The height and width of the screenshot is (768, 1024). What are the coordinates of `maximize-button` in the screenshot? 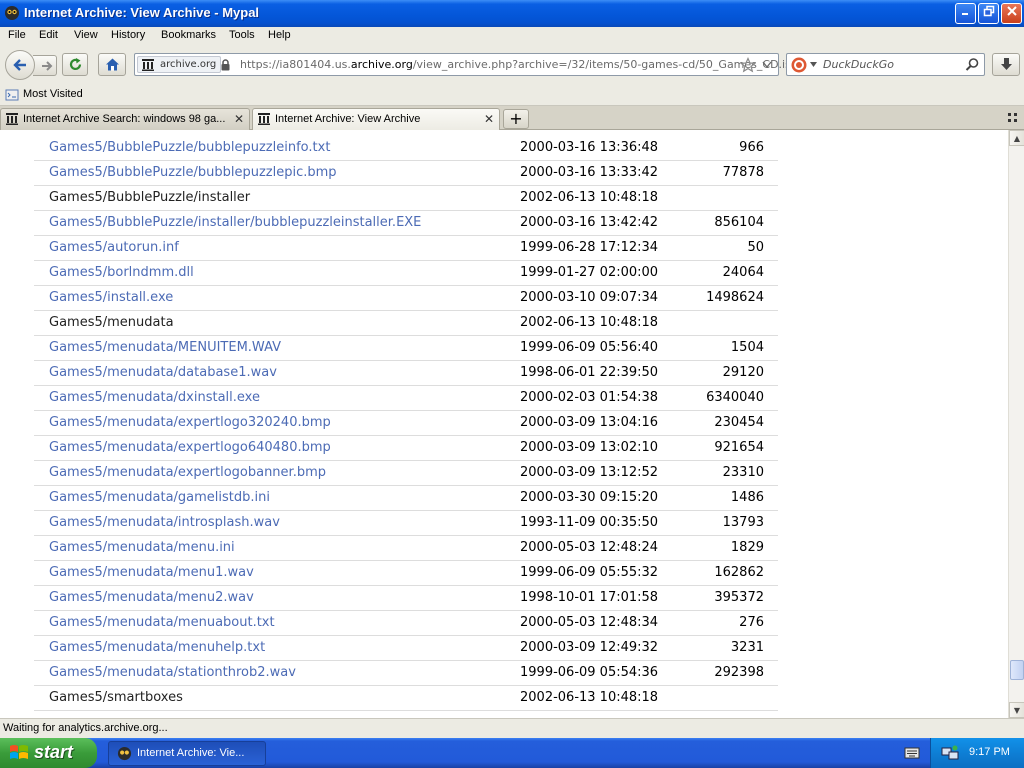 It's located at (988, 13).